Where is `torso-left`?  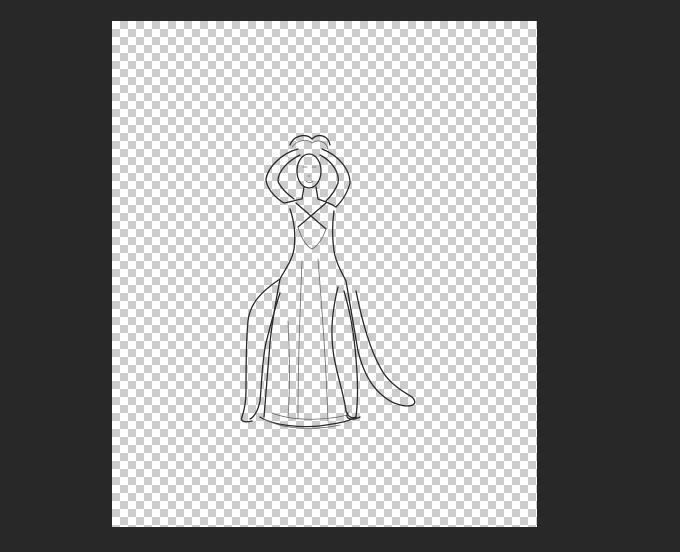
torso-left is located at coordinates (287, 244).